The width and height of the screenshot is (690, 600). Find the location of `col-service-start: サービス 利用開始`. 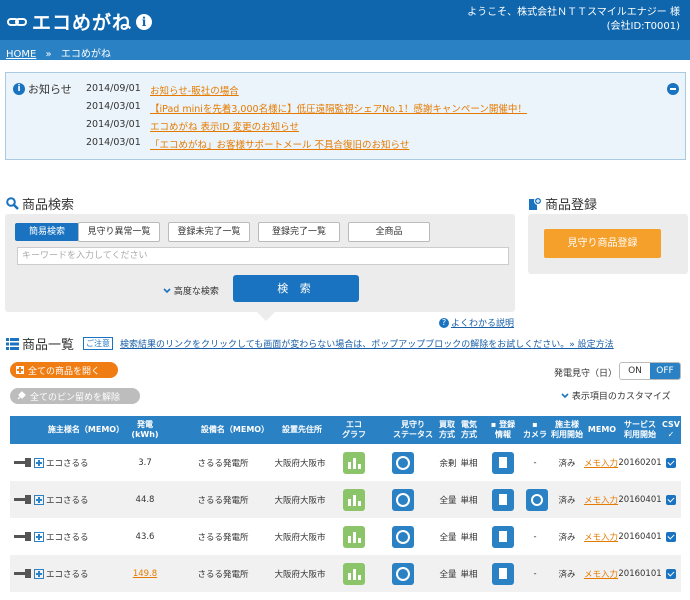

col-service-start: サービス 利用開始 is located at coordinates (640, 430).